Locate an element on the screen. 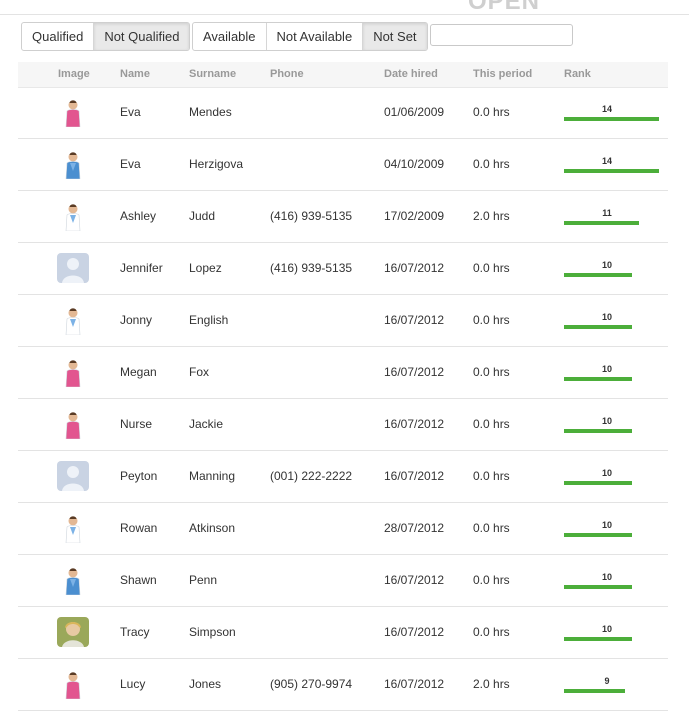 This screenshot has height=714, width=689. phone-cell: (905) 270-9974 is located at coordinates (311, 684).